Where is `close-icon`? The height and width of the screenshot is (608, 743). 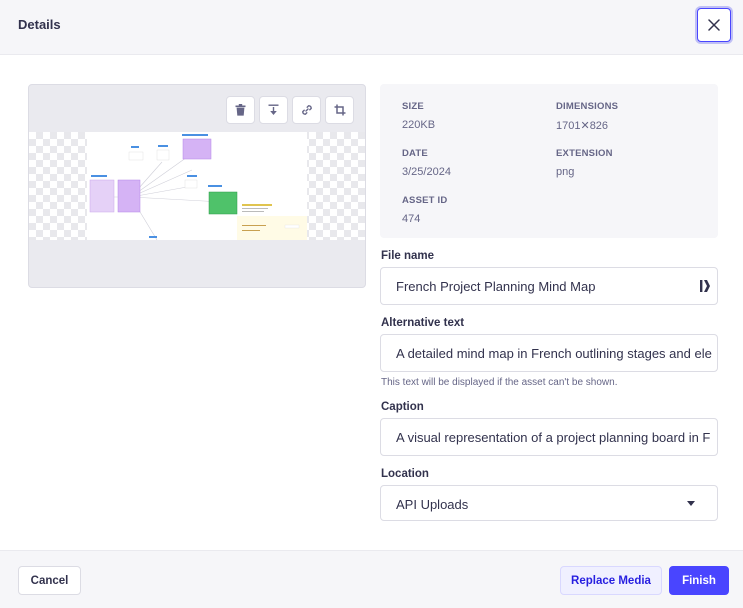 close-icon is located at coordinates (714, 25).